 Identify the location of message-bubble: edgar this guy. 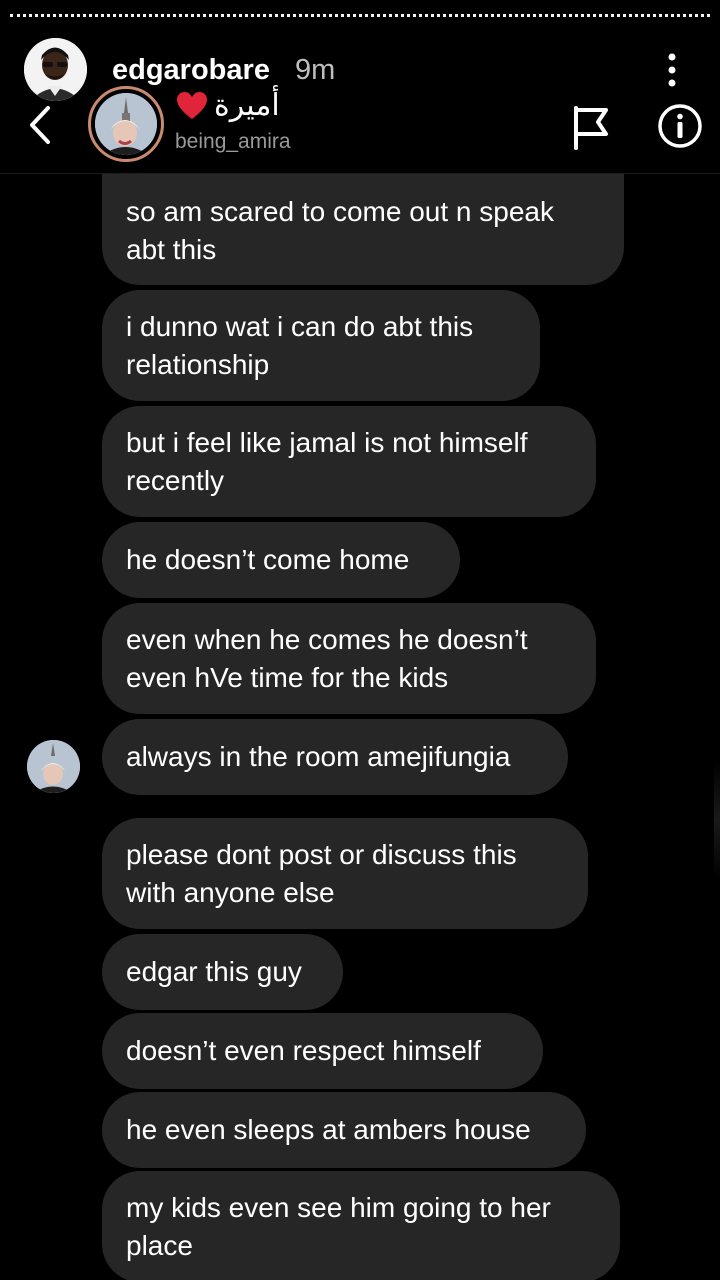
(222, 972).